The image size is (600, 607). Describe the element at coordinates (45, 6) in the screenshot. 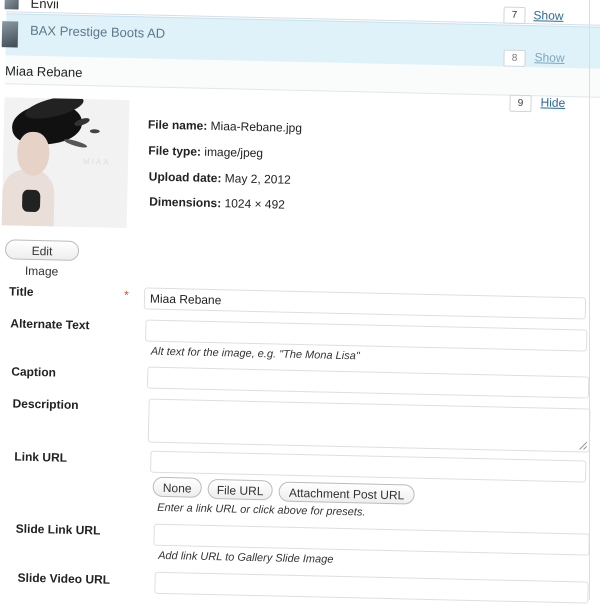

I see `media-item-title: Envii` at that location.